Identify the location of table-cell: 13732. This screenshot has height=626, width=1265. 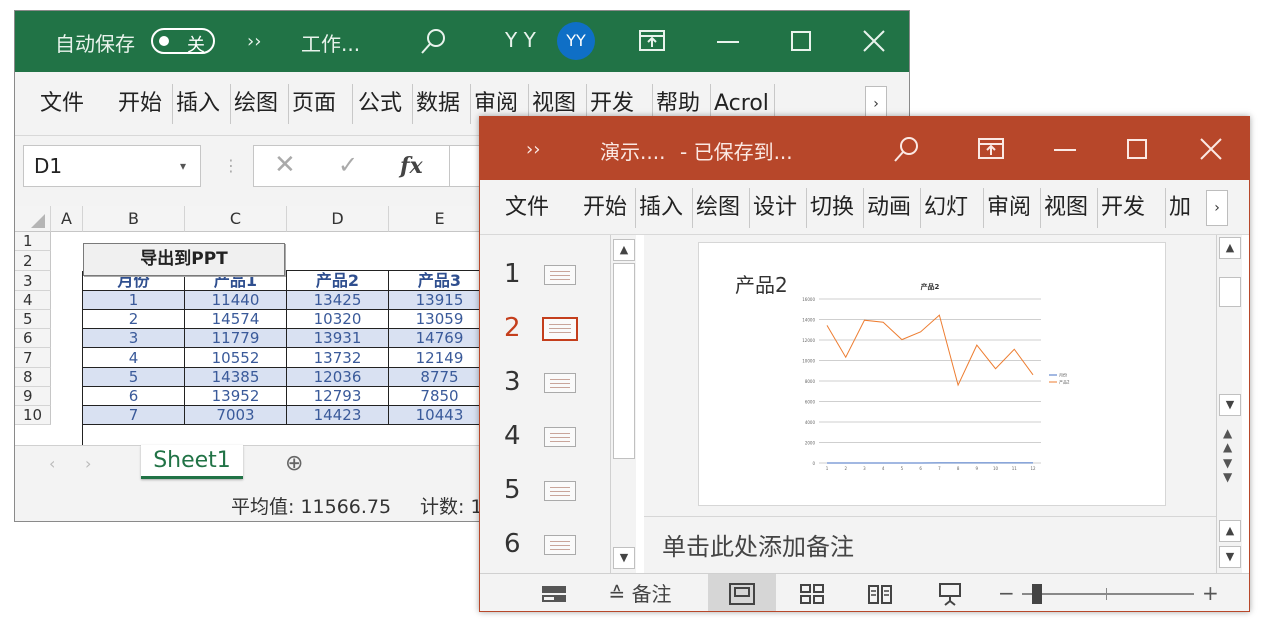
(338, 358).